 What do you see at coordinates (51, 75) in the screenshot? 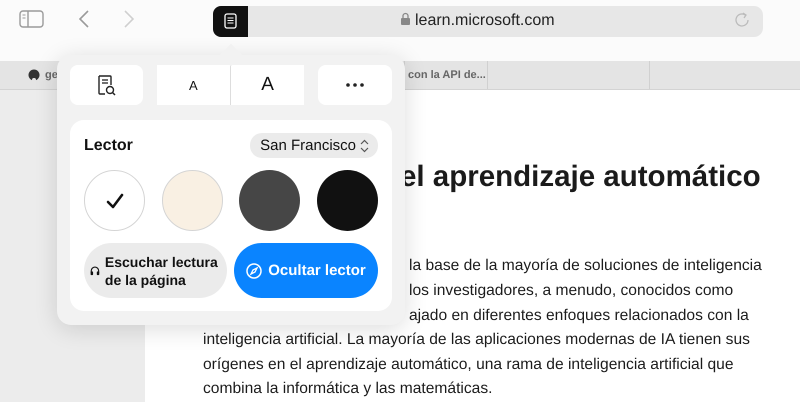
I see `tab-title: ge` at bounding box center [51, 75].